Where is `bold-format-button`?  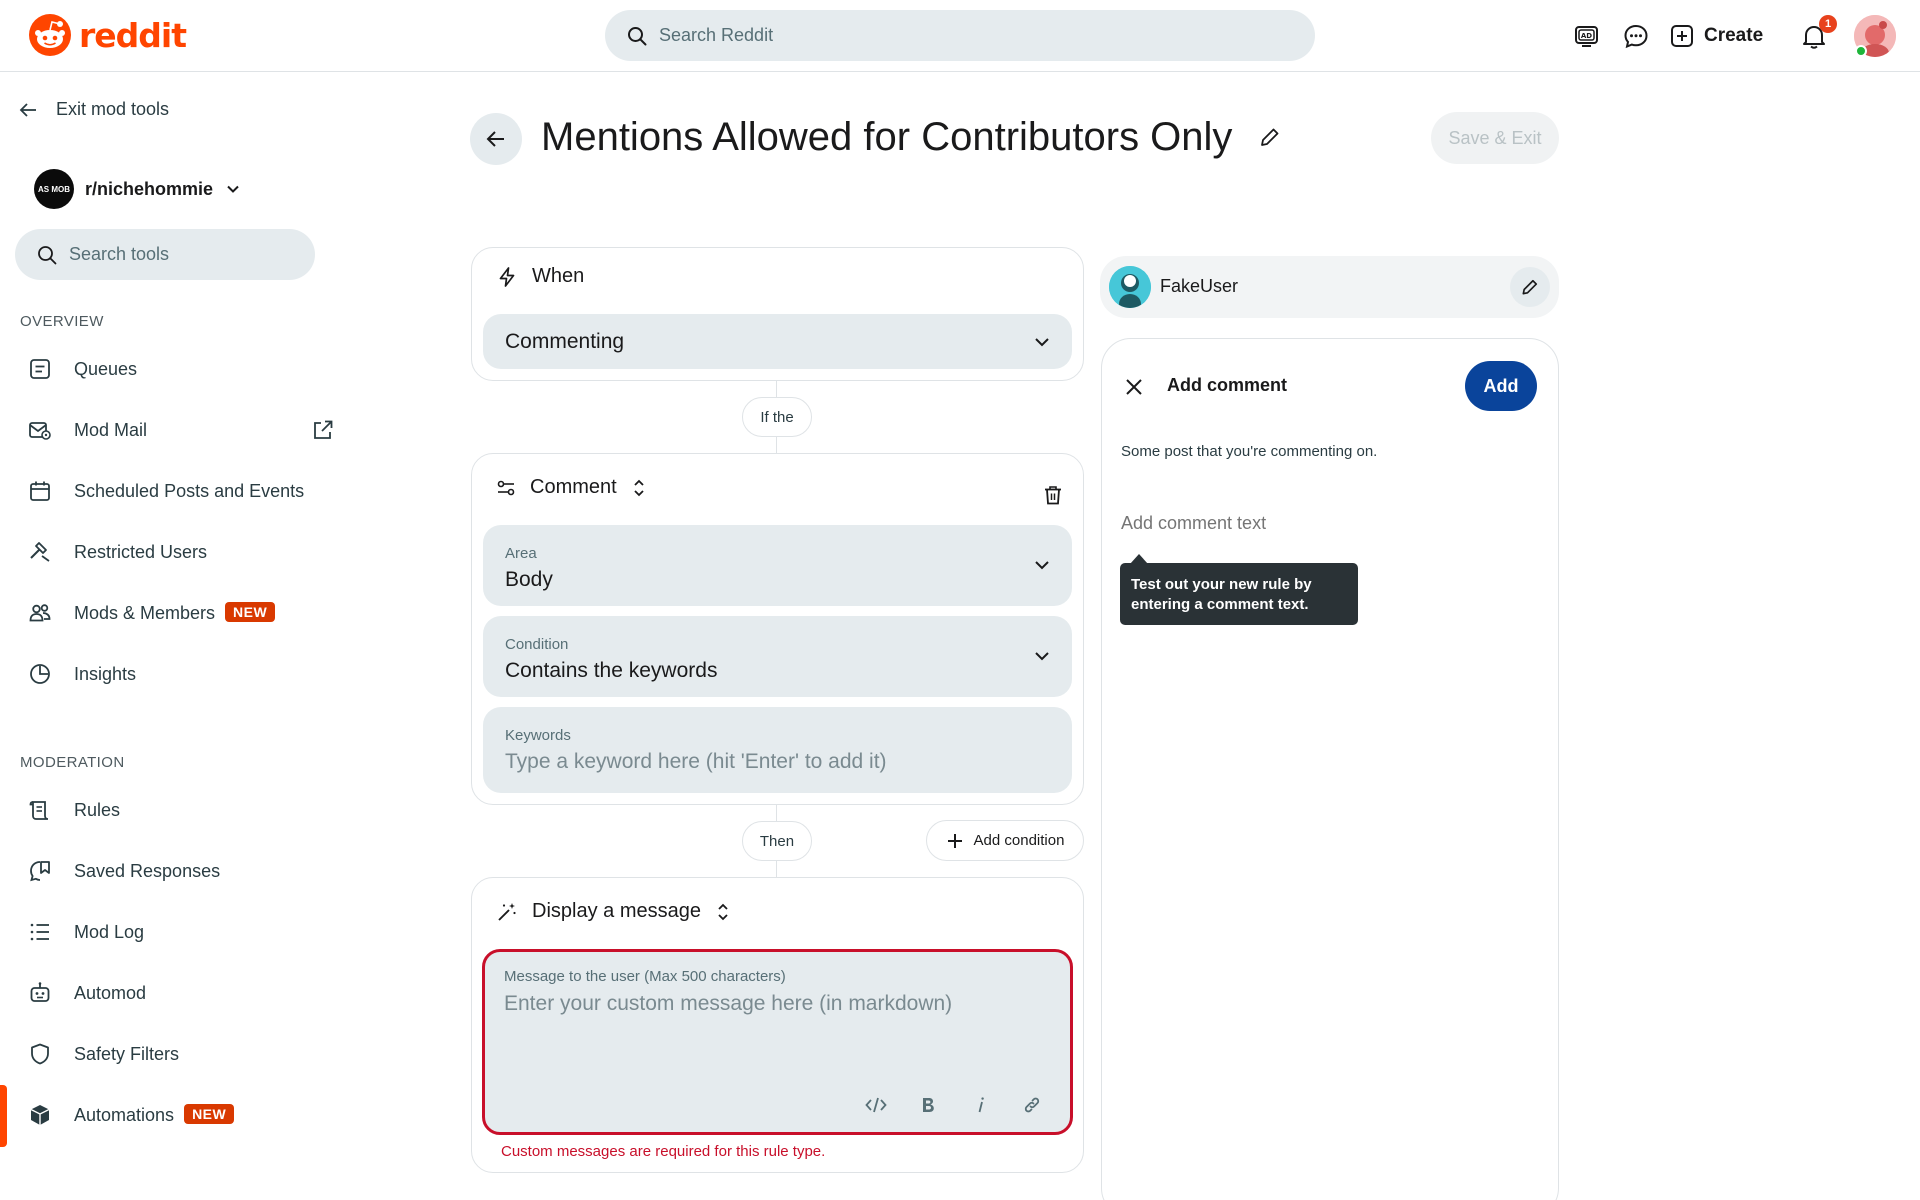 bold-format-button is located at coordinates (928, 1105).